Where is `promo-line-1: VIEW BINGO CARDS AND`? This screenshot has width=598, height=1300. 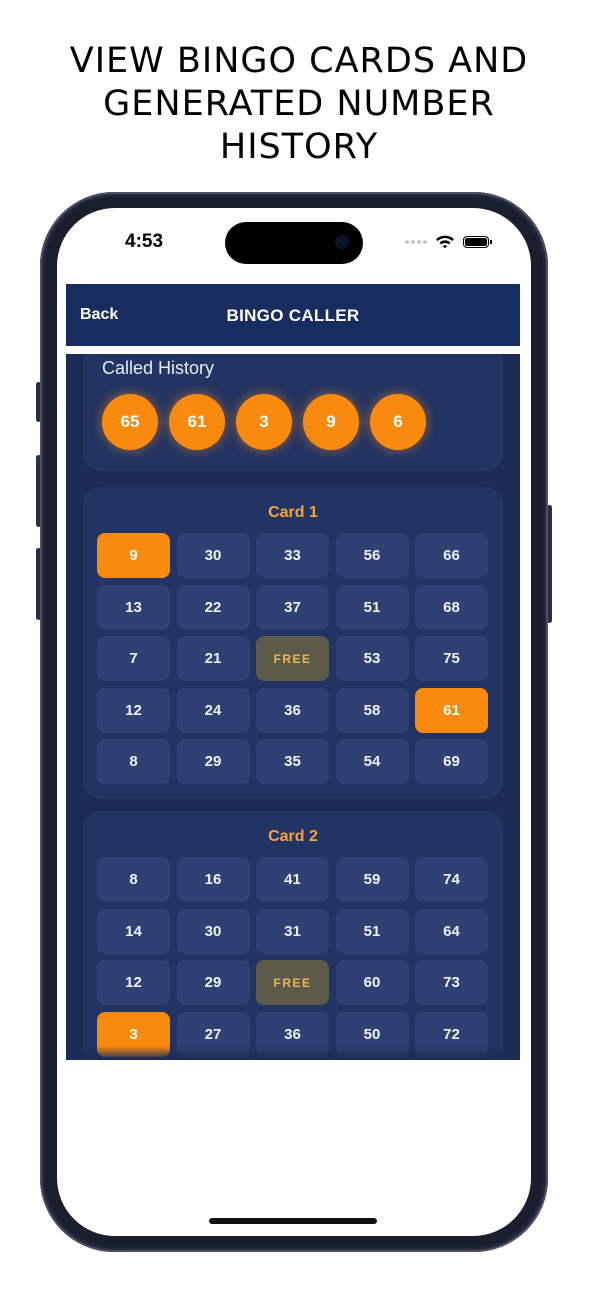
promo-line-1: VIEW BINGO CARDS AND is located at coordinates (299, 61).